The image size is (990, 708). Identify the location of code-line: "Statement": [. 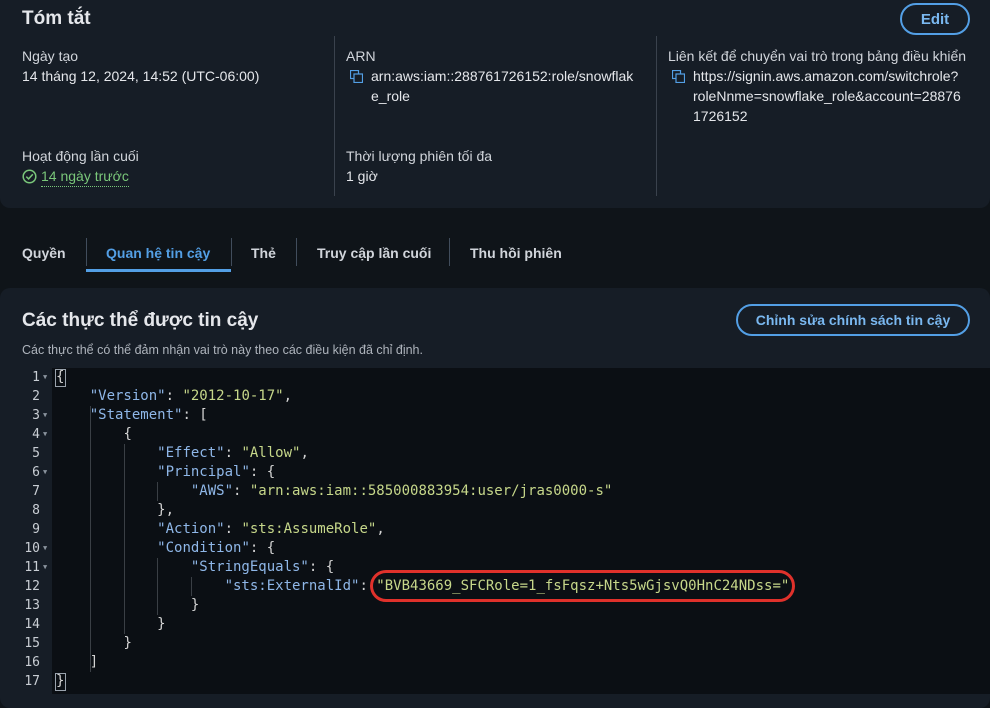
(148, 415).